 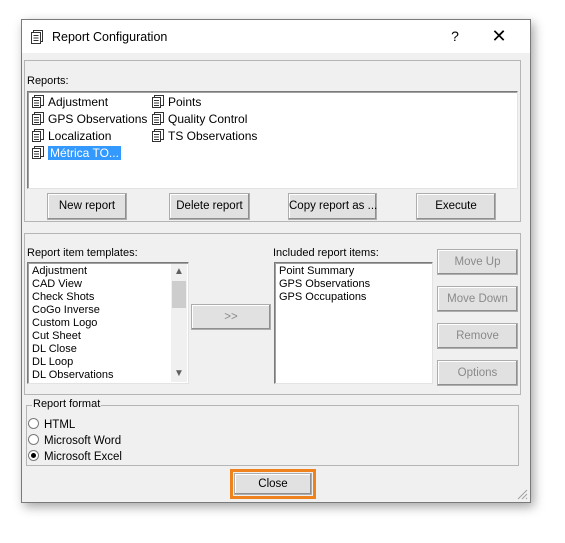 What do you see at coordinates (60, 425) in the screenshot?
I see `radio-label: HTML` at bounding box center [60, 425].